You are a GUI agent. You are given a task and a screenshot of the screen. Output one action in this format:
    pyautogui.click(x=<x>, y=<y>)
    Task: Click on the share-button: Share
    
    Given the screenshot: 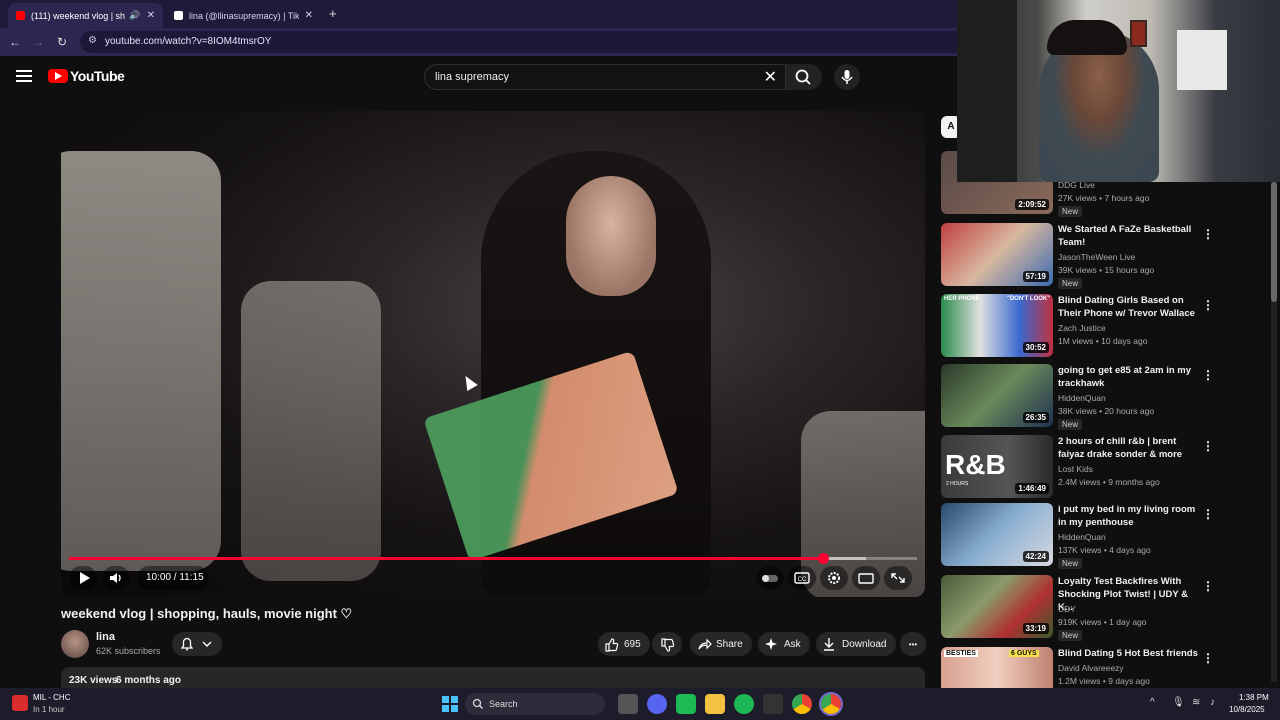 What is the action you would take?
    pyautogui.click(x=721, y=644)
    